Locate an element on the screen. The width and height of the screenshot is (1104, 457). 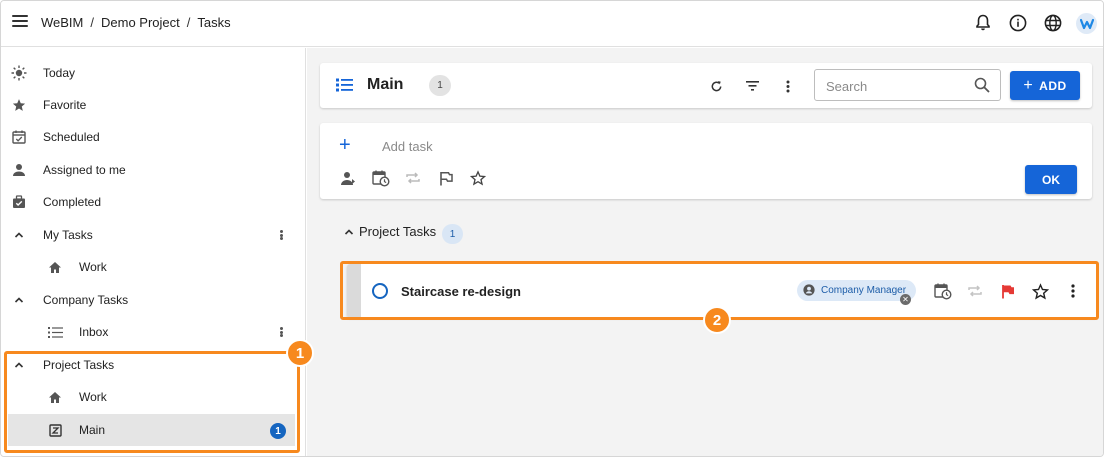
breadcrumb: WeBIM / Demo Project / Tasks is located at coordinates (136, 22).